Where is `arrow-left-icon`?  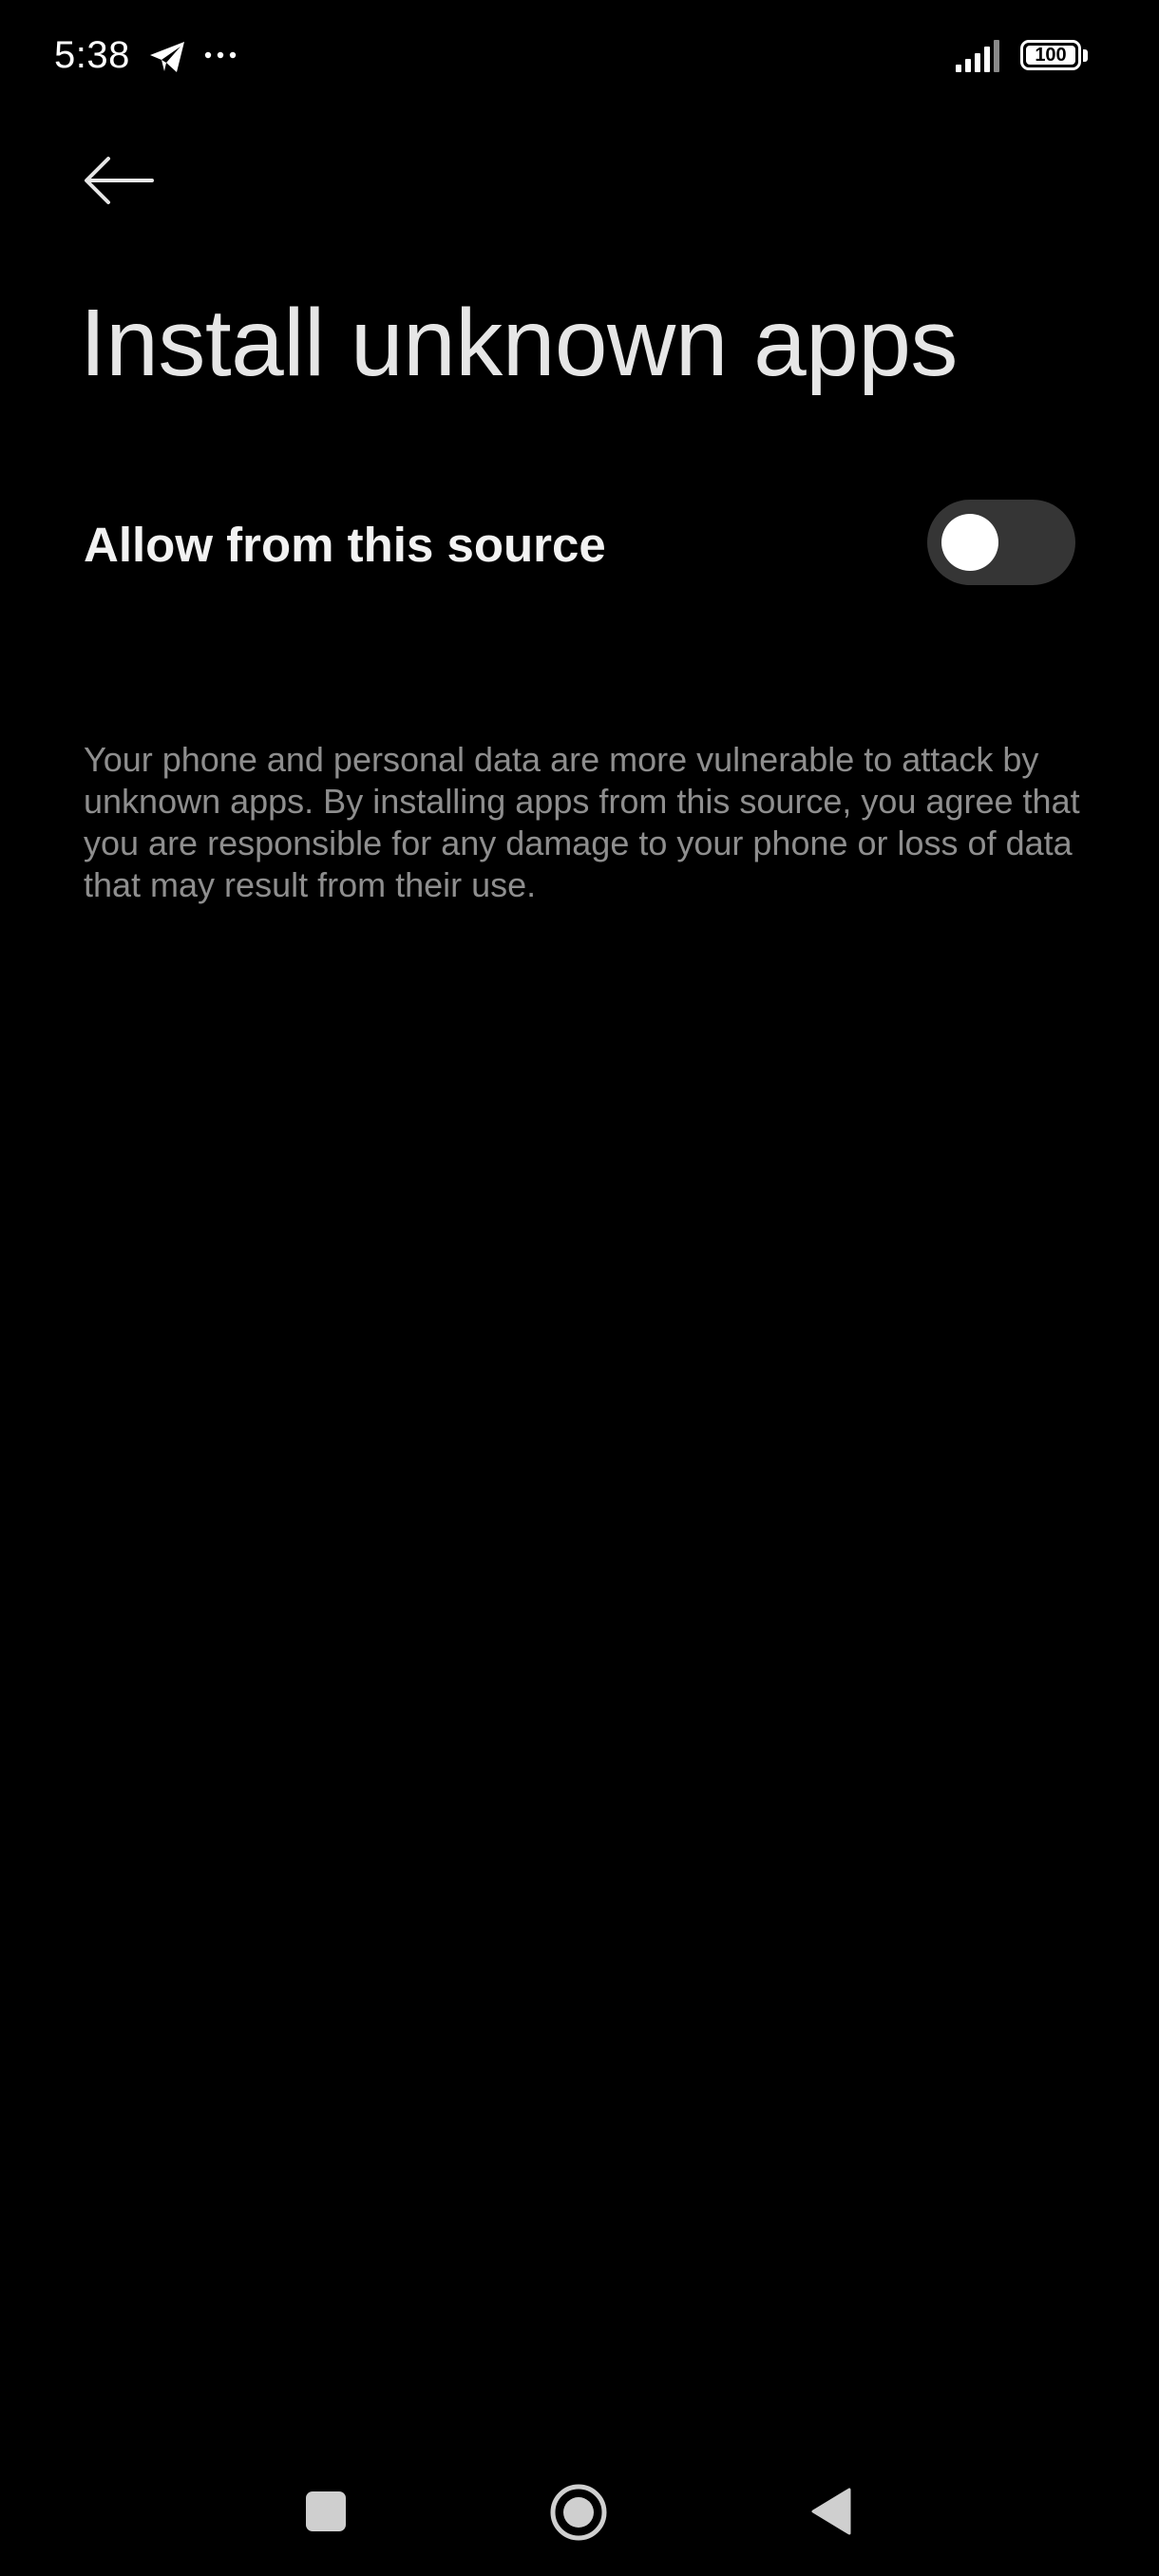 arrow-left-icon is located at coordinates (119, 180).